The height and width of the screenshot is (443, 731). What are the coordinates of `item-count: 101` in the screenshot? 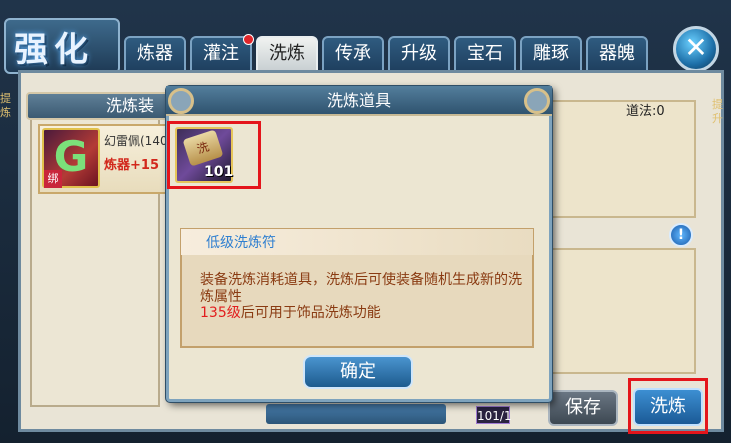 It's located at (219, 172).